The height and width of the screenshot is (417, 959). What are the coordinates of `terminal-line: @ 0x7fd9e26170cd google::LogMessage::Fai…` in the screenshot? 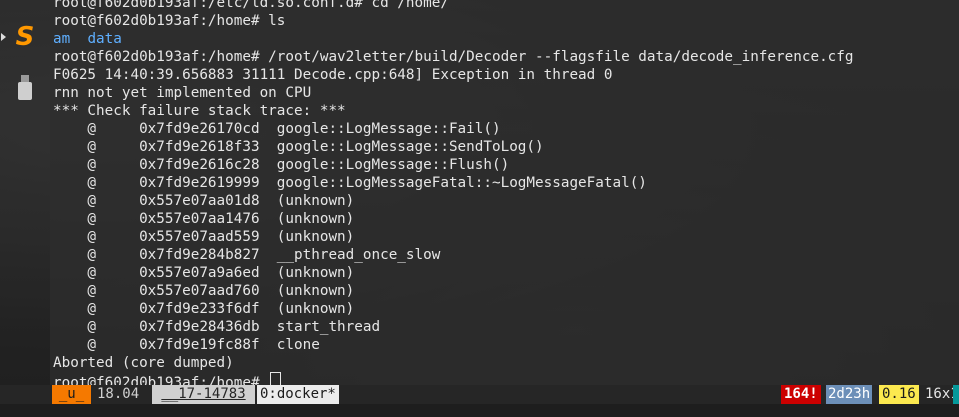 It's located at (277, 129).